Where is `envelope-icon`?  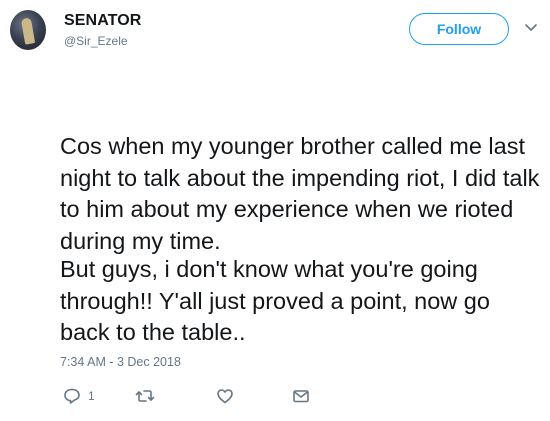
envelope-icon is located at coordinates (301, 396).